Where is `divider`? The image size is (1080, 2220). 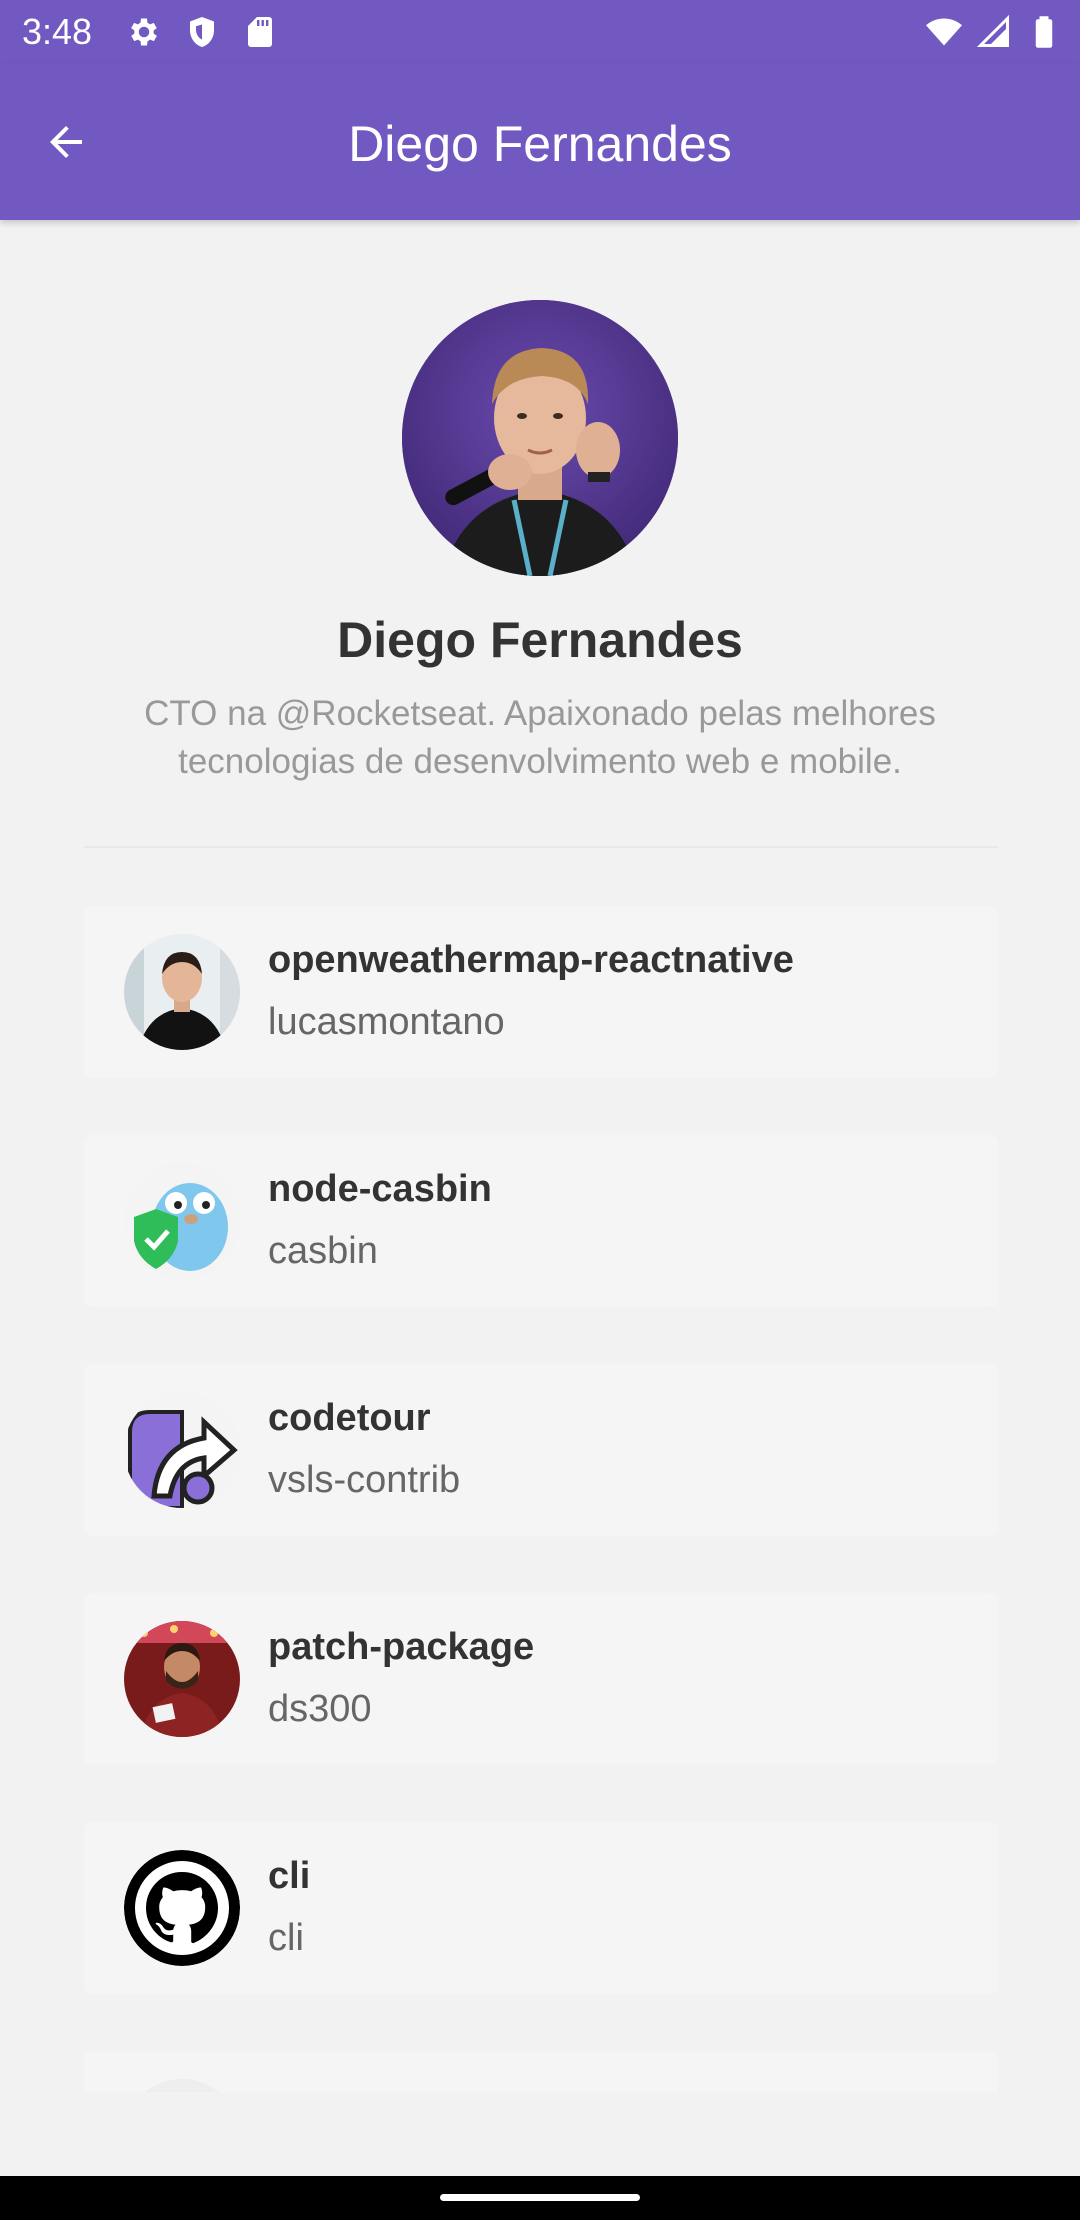 divider is located at coordinates (541, 847).